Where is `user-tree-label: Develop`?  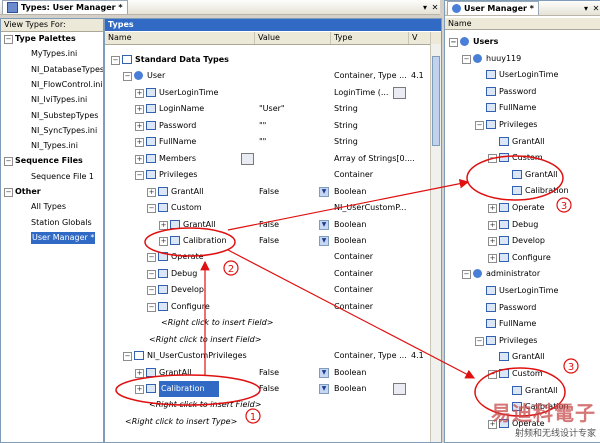 user-tree-label: Develop is located at coordinates (528, 241).